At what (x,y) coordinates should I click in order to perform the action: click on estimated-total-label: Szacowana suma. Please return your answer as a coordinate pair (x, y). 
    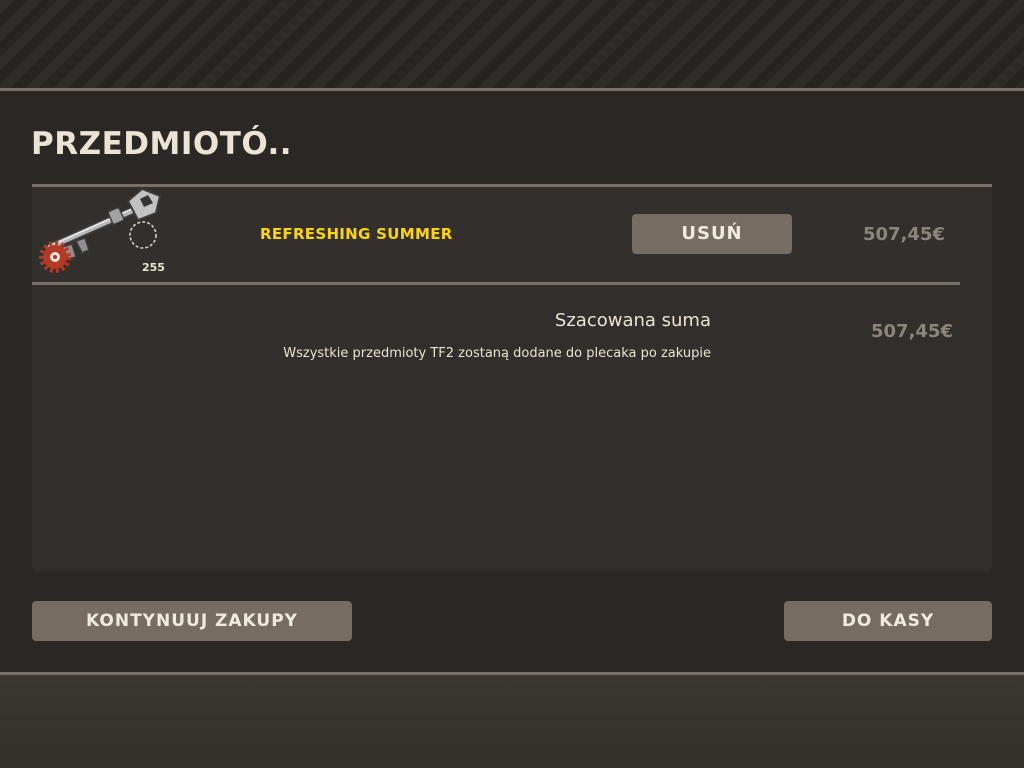
    Looking at the image, I should click on (632, 320).